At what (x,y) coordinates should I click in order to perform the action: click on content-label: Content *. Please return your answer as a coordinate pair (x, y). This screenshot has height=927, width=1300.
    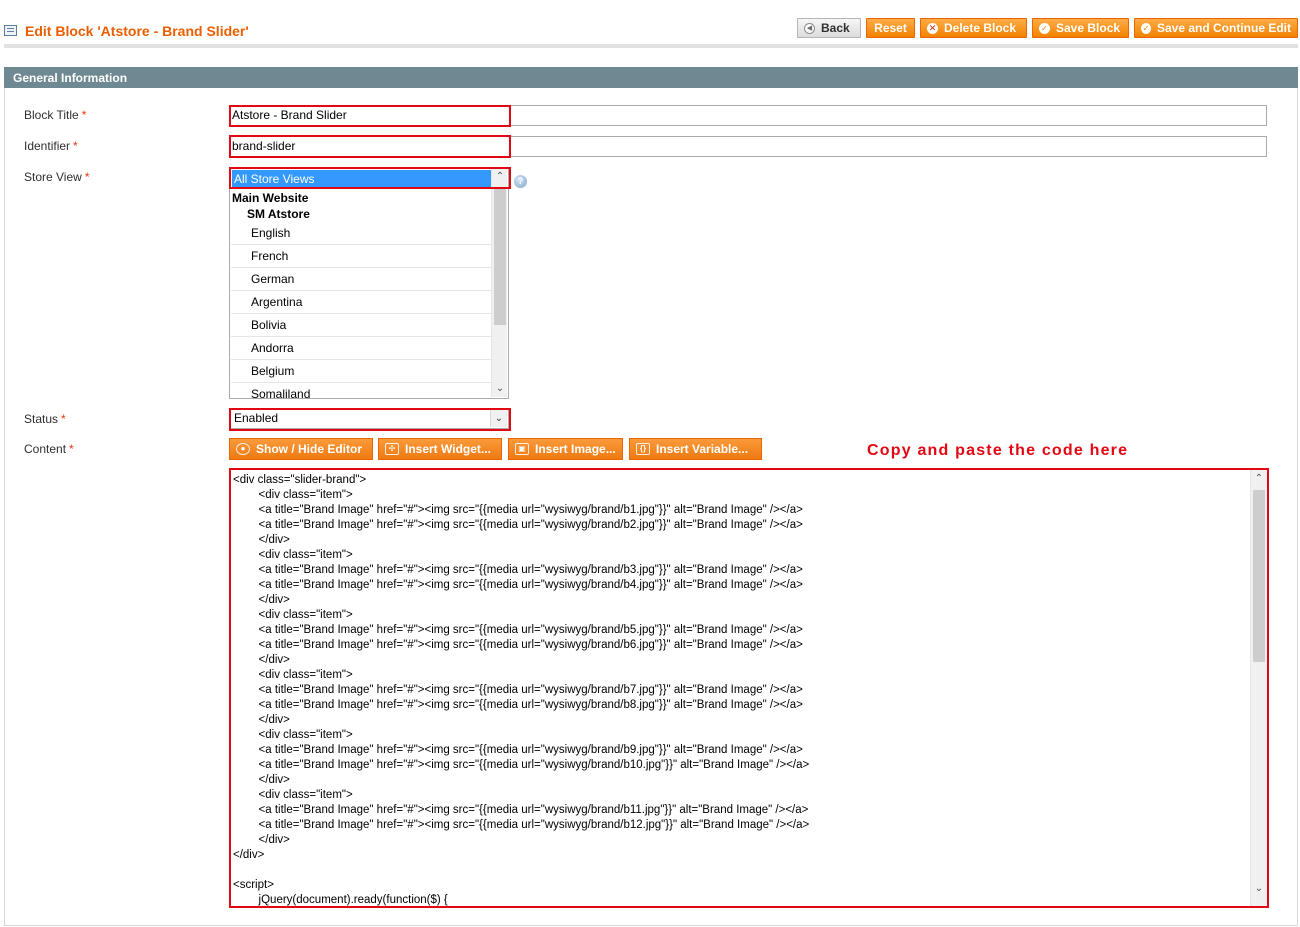
    Looking at the image, I should click on (49, 449).